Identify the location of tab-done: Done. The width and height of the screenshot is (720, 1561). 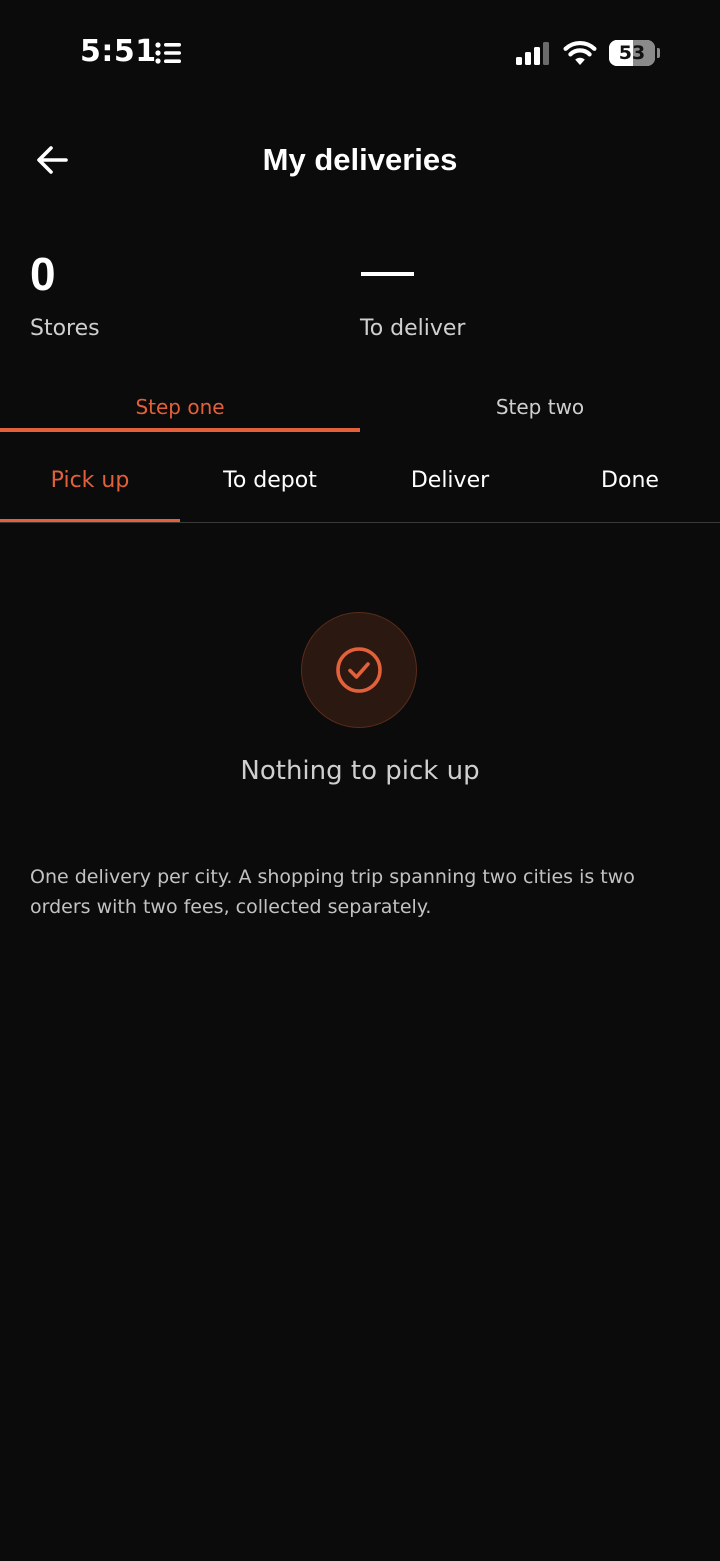
(630, 491).